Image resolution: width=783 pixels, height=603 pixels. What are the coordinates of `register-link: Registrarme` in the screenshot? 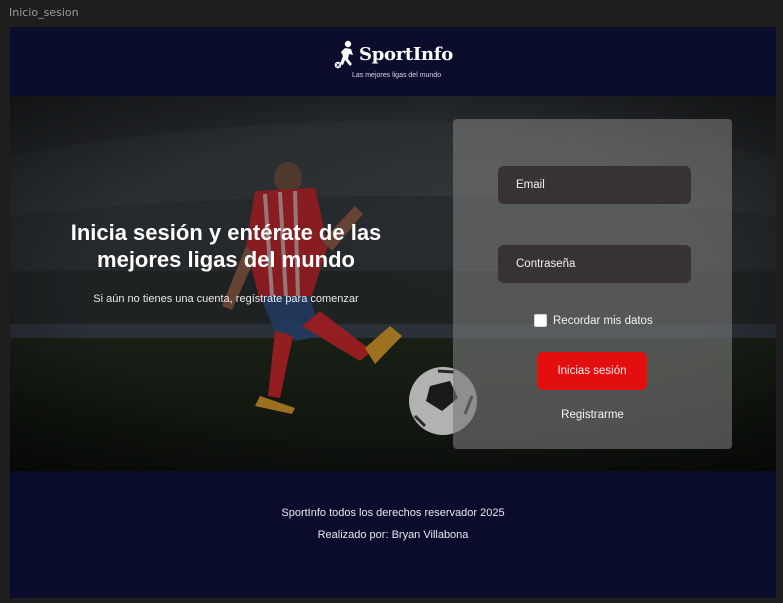 It's located at (592, 415).